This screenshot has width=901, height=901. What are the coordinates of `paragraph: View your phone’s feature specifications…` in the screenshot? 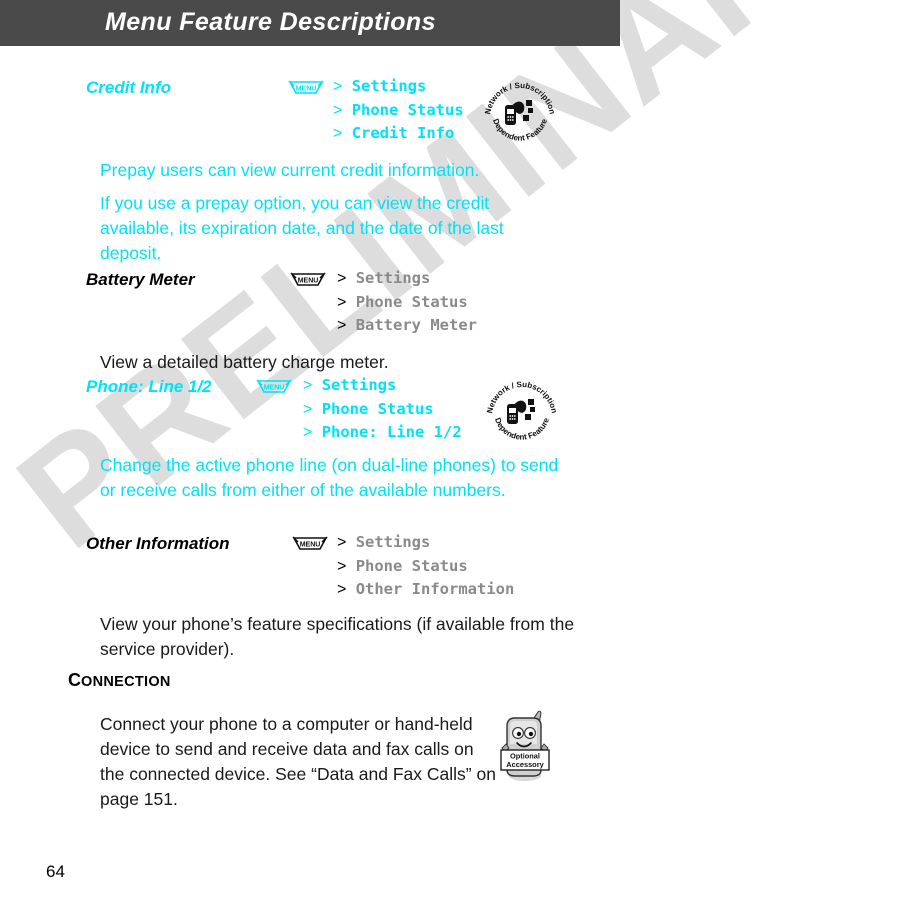 It's located at (337, 636).